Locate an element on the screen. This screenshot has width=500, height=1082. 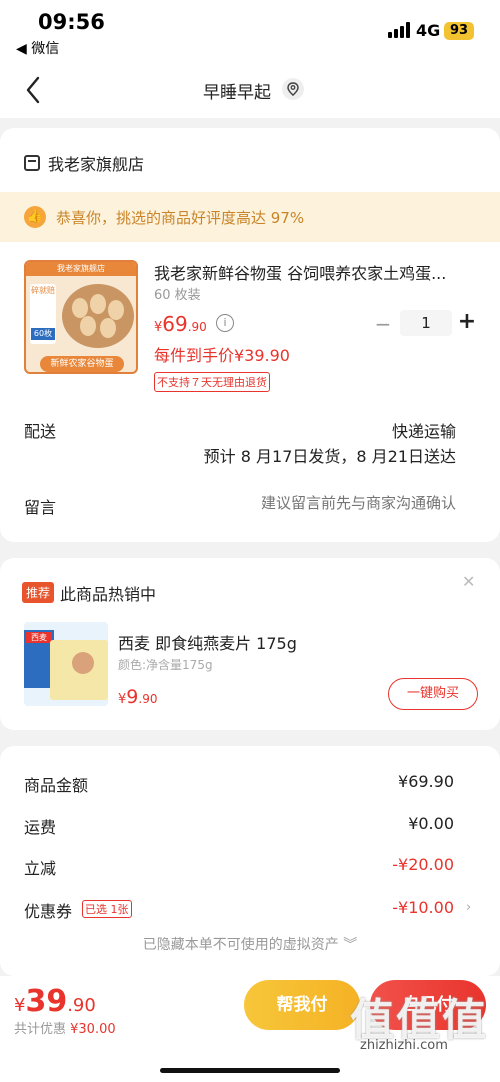
nav-bar: 早睡早起 is located at coordinates (250, 90).